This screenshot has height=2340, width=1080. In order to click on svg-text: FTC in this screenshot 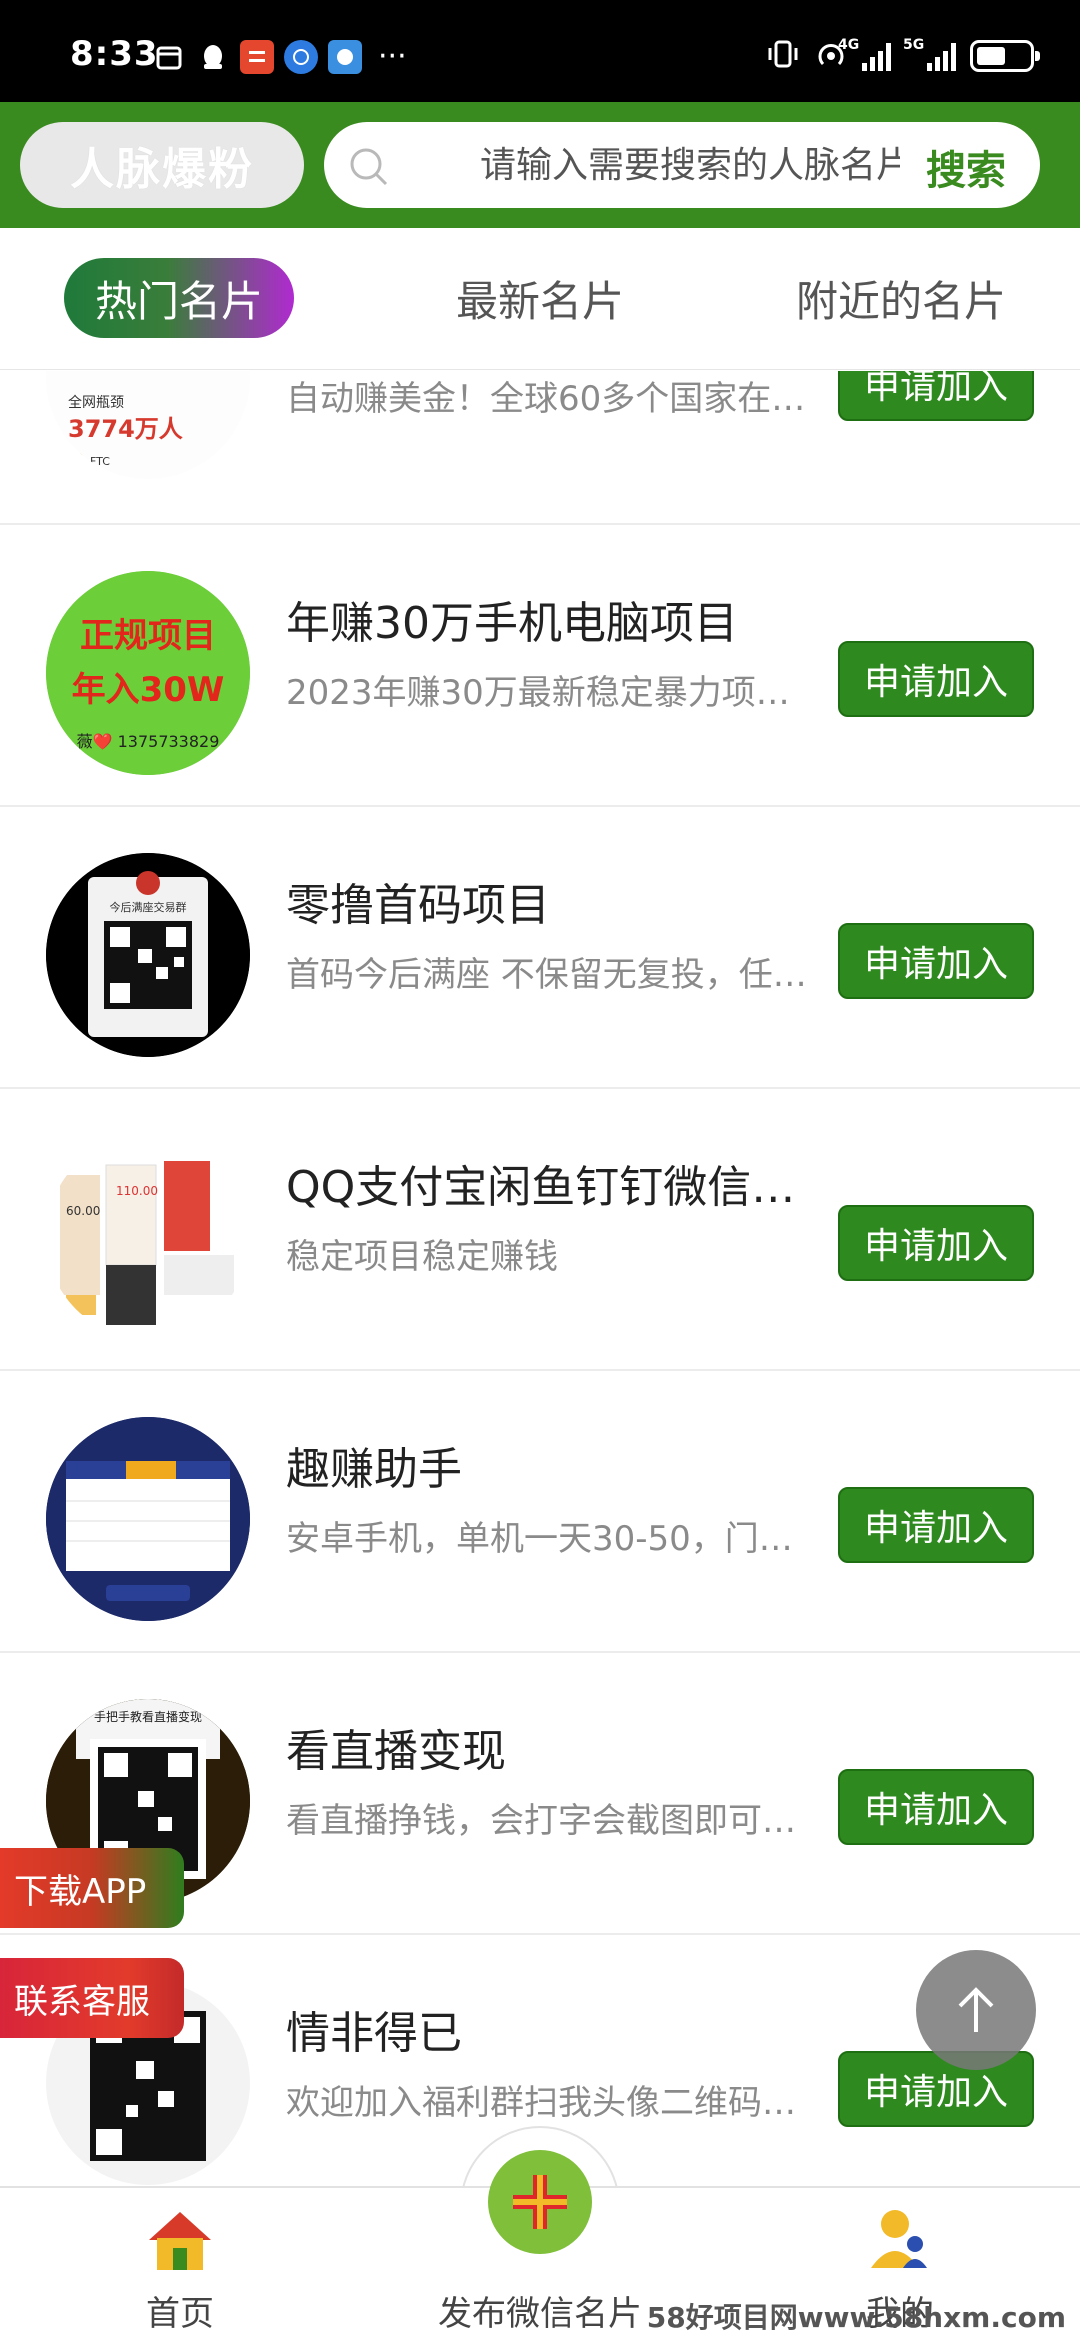, I will do `click(100, 461)`.